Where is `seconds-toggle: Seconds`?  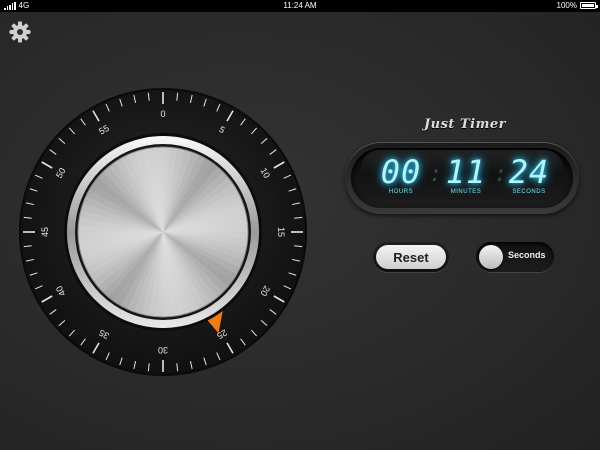 seconds-toggle: Seconds is located at coordinates (515, 257).